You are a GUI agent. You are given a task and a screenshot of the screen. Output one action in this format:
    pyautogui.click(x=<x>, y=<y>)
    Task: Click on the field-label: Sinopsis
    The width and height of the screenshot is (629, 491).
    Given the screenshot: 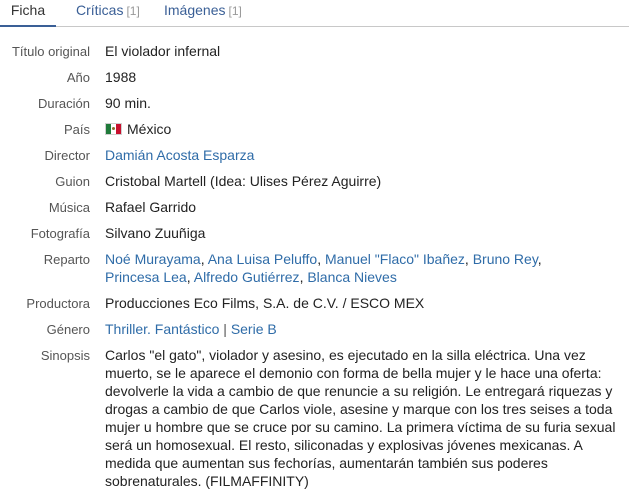 What is the action you would take?
    pyautogui.click(x=65, y=355)
    